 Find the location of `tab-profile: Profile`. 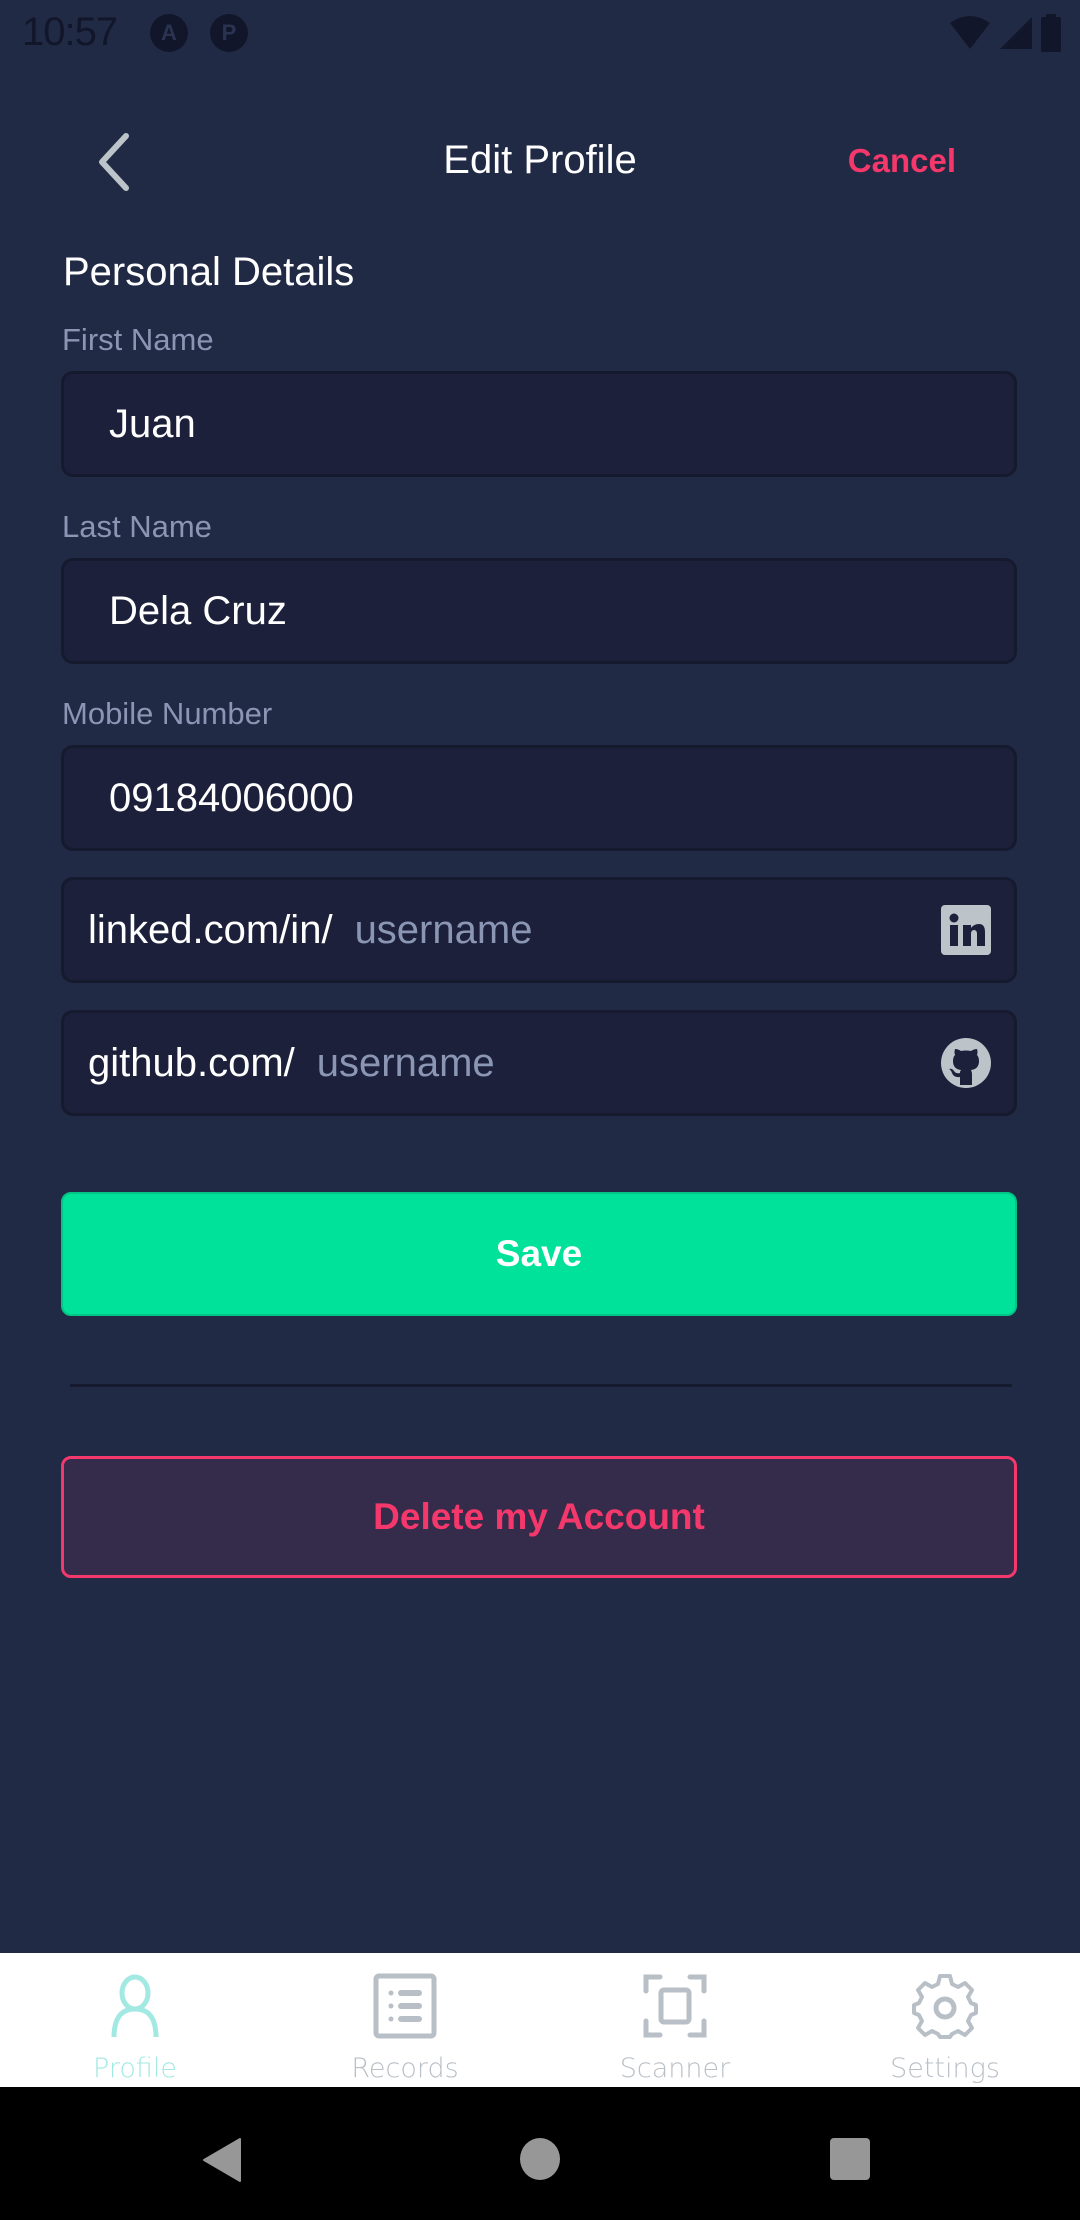

tab-profile: Profile is located at coordinates (135, 2020).